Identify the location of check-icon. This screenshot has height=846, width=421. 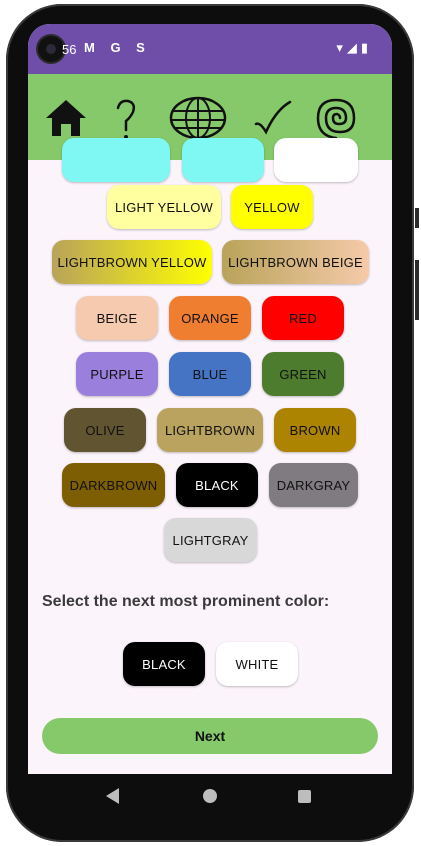
(274, 118).